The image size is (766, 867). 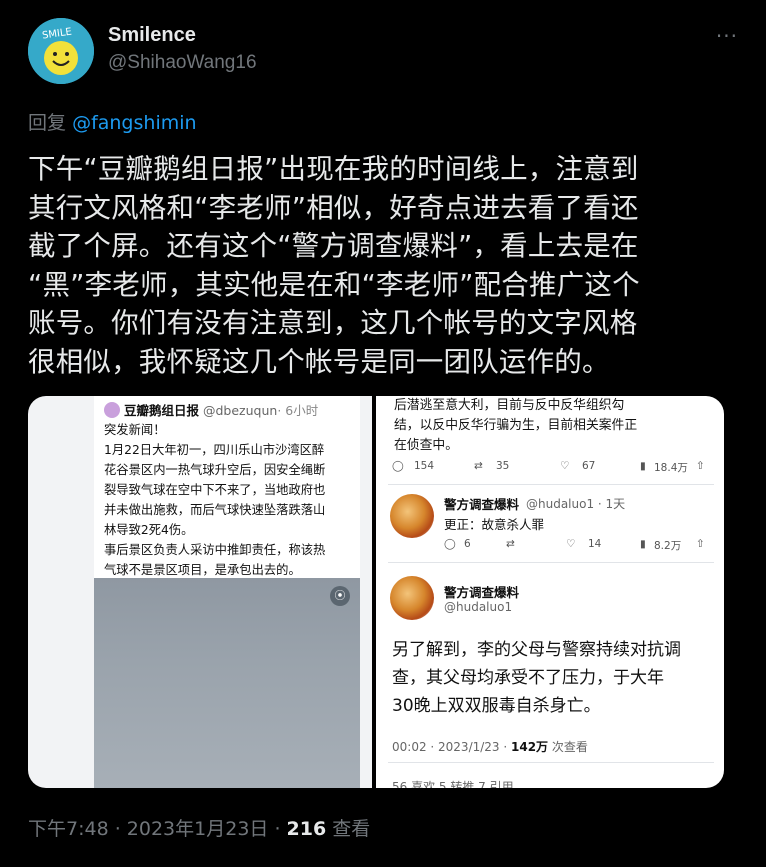 What do you see at coordinates (576, 504) in the screenshot?
I see `reply-account-handle: @hudaluo1 · 1天` at bounding box center [576, 504].